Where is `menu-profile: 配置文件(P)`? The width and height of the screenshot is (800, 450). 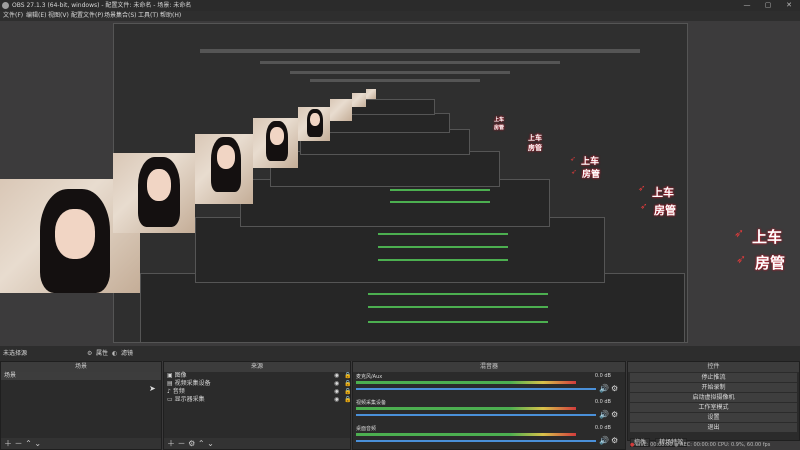
menu-profile: 配置文件(P) is located at coordinates (87, 16).